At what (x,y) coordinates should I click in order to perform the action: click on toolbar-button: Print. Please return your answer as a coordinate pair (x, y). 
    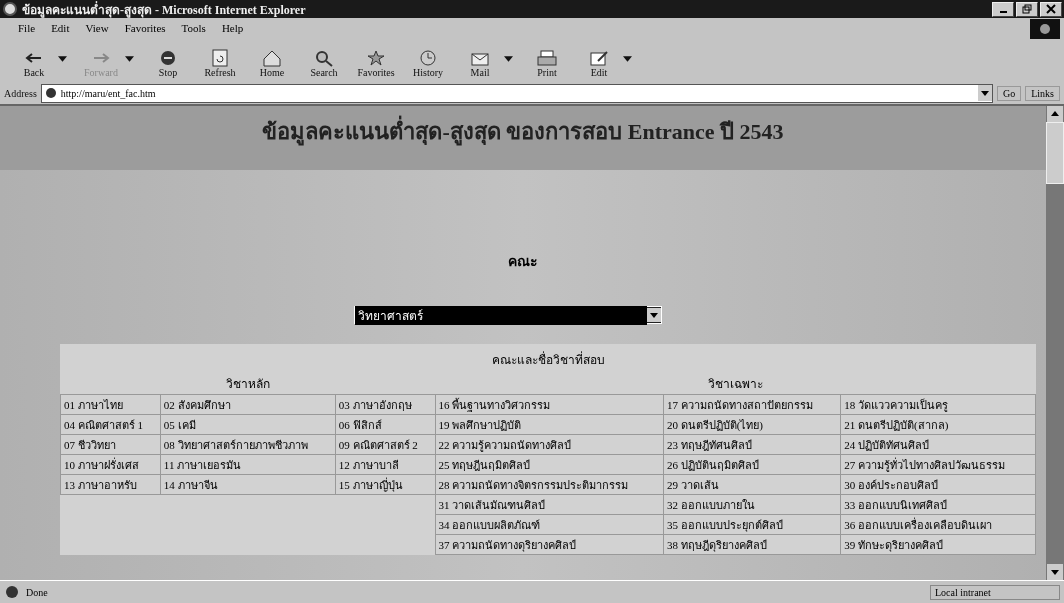
    Looking at the image, I should click on (547, 63).